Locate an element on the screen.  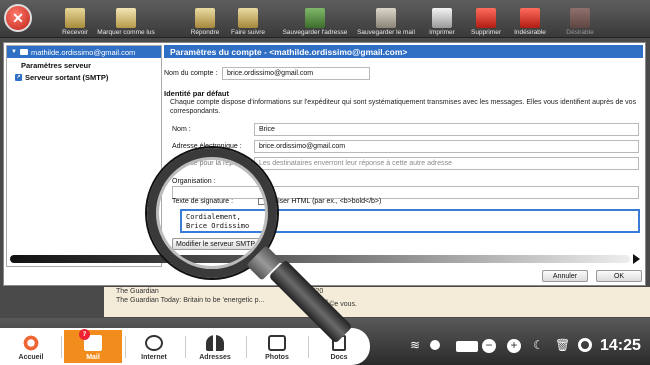
reply-button: Répondre is located at coordinates (205, 20).